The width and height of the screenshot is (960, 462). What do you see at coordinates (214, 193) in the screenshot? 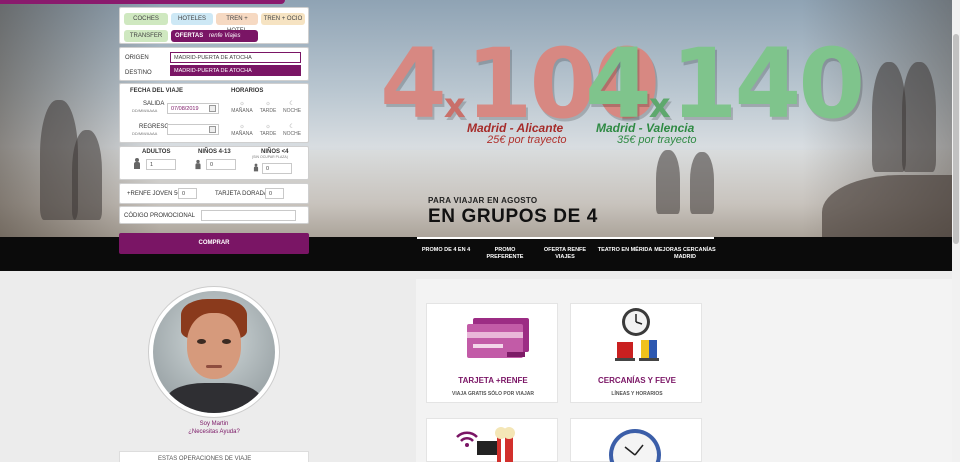
I see `discount-cards: +RENFE JOVEN 50 0 TARJETA DORADA 0` at bounding box center [214, 193].